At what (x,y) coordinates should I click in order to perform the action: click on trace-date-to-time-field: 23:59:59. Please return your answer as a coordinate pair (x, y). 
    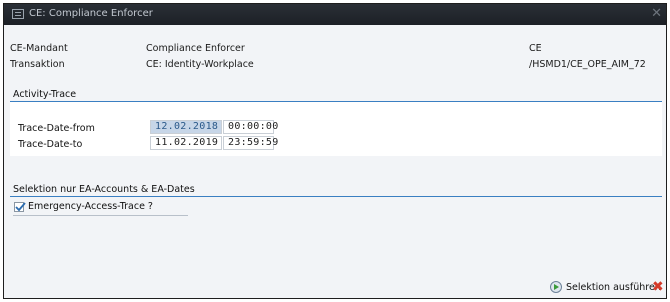
    Looking at the image, I should click on (250, 143).